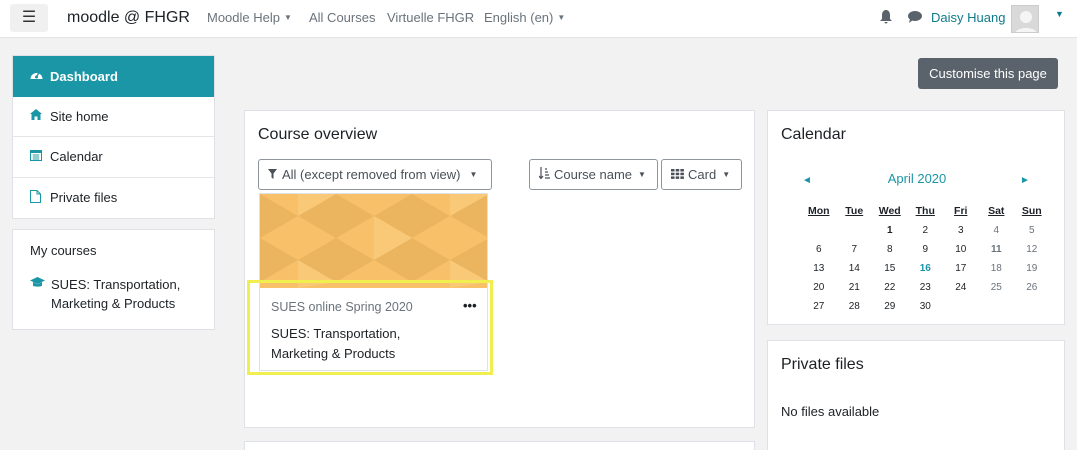 The height and width of the screenshot is (450, 1077). Describe the element at coordinates (318, 134) in the screenshot. I see `course-overview-title: Course overview` at that location.